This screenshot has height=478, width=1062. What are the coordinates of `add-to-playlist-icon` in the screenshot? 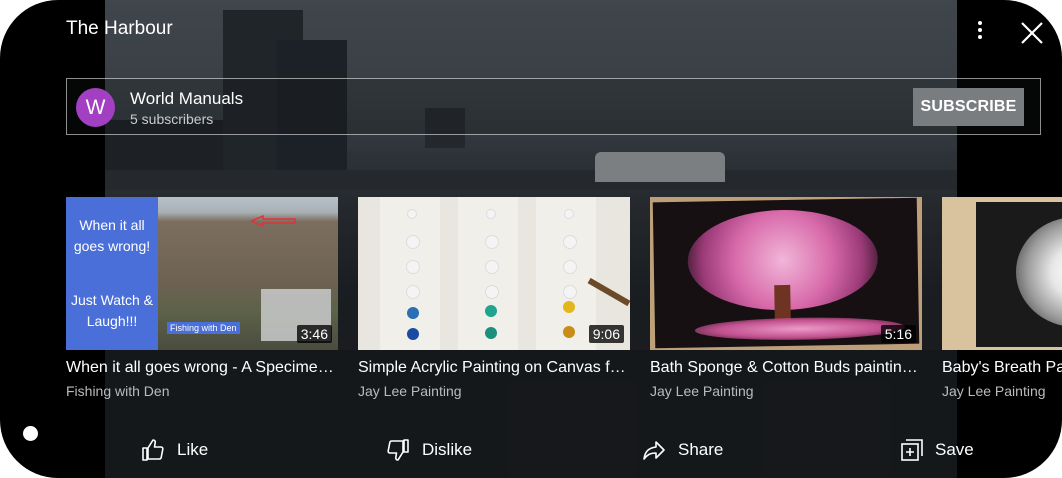 It's located at (912, 450).